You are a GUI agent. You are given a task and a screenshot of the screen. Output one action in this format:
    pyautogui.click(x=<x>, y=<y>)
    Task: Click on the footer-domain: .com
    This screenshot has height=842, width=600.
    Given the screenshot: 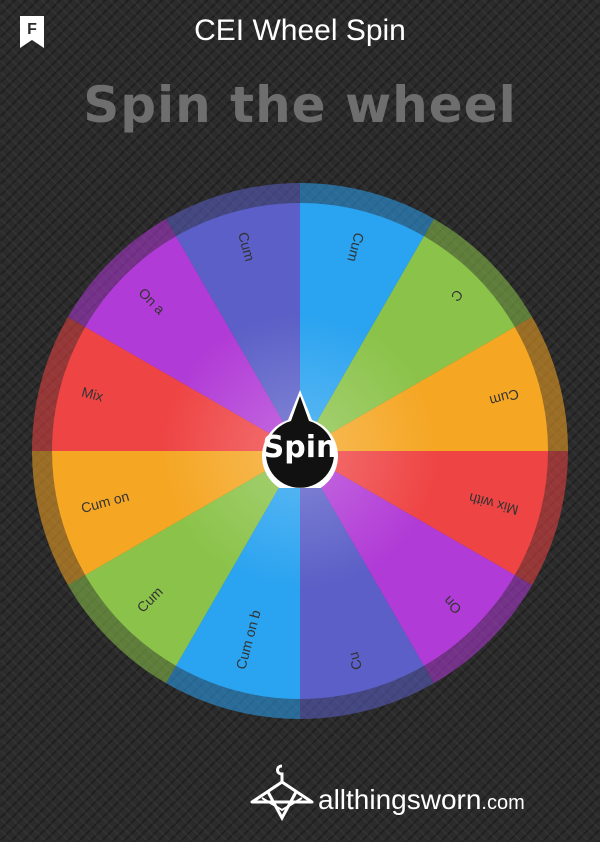 What is the action you would take?
    pyautogui.click(x=503, y=803)
    